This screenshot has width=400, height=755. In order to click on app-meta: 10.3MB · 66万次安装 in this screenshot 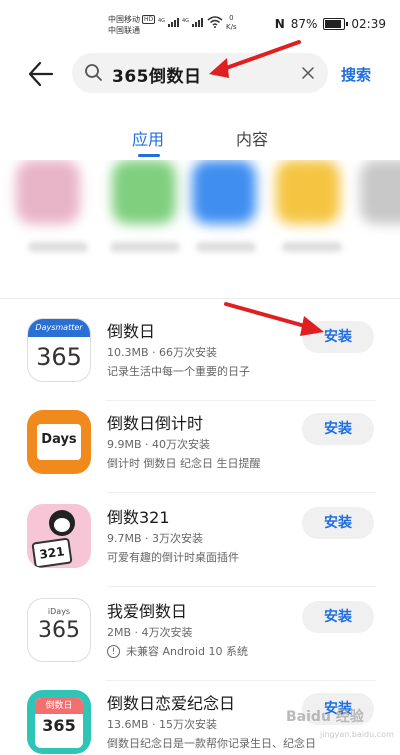, I will do `click(162, 352)`.